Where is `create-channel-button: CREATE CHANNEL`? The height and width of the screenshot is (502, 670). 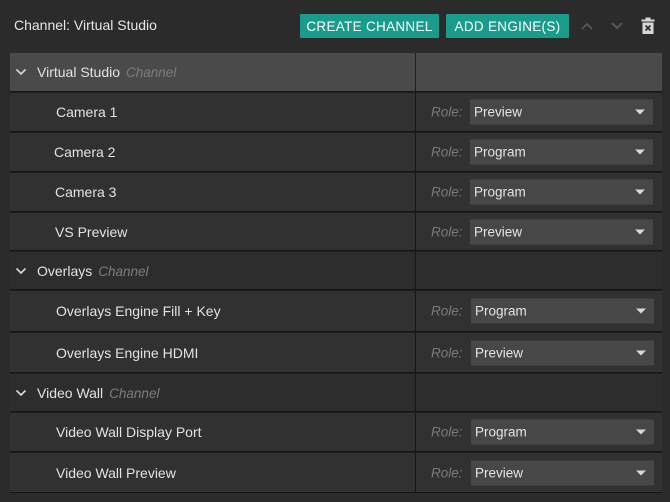
create-channel-button: CREATE CHANNEL is located at coordinates (369, 26).